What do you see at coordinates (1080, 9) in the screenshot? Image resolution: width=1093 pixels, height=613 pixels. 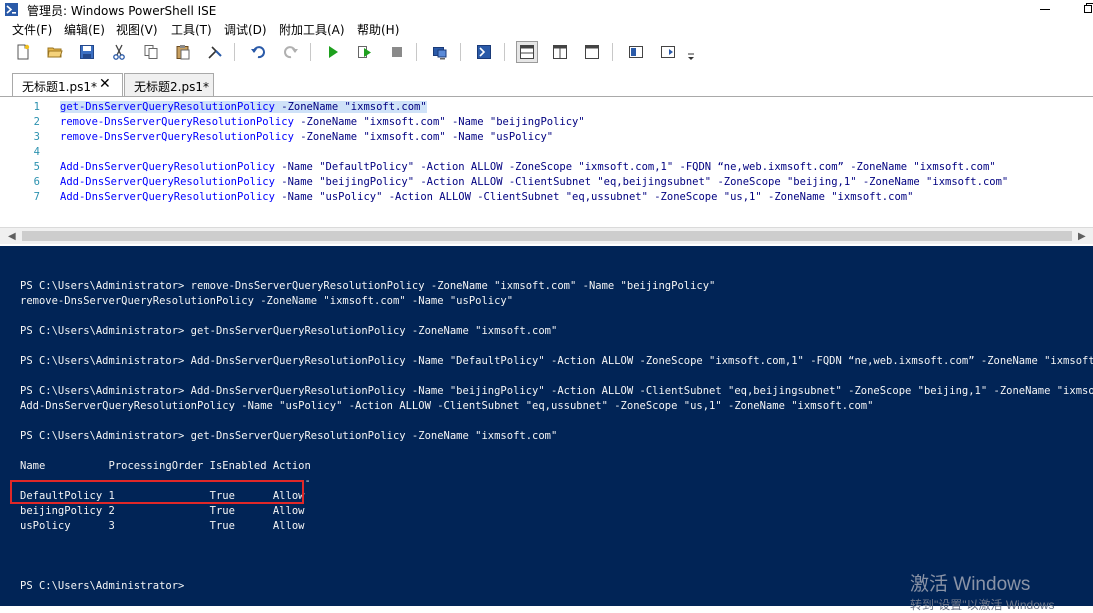 I see `restore-button` at bounding box center [1080, 9].